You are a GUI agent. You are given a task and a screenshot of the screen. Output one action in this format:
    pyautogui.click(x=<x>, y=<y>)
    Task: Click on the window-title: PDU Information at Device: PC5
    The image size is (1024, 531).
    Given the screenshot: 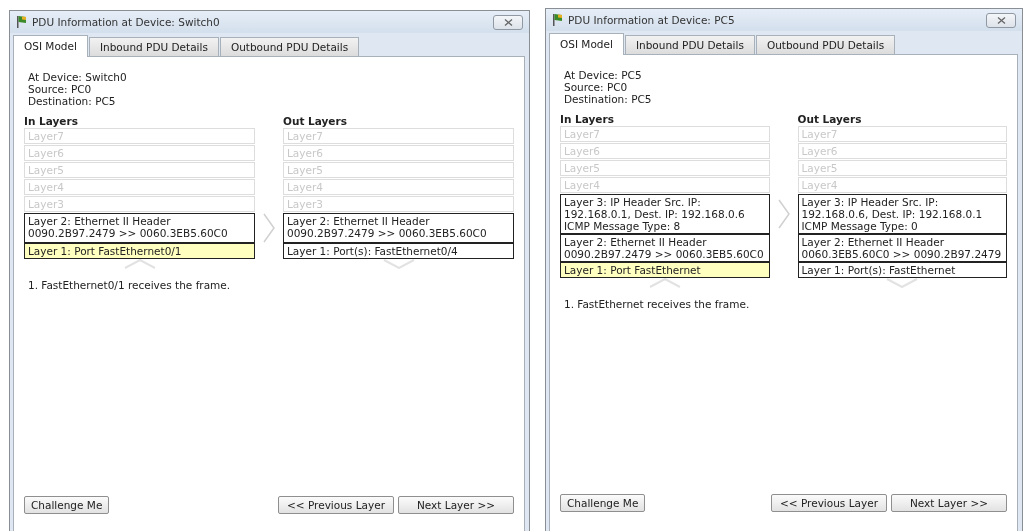 What is the action you would take?
    pyautogui.click(x=652, y=20)
    